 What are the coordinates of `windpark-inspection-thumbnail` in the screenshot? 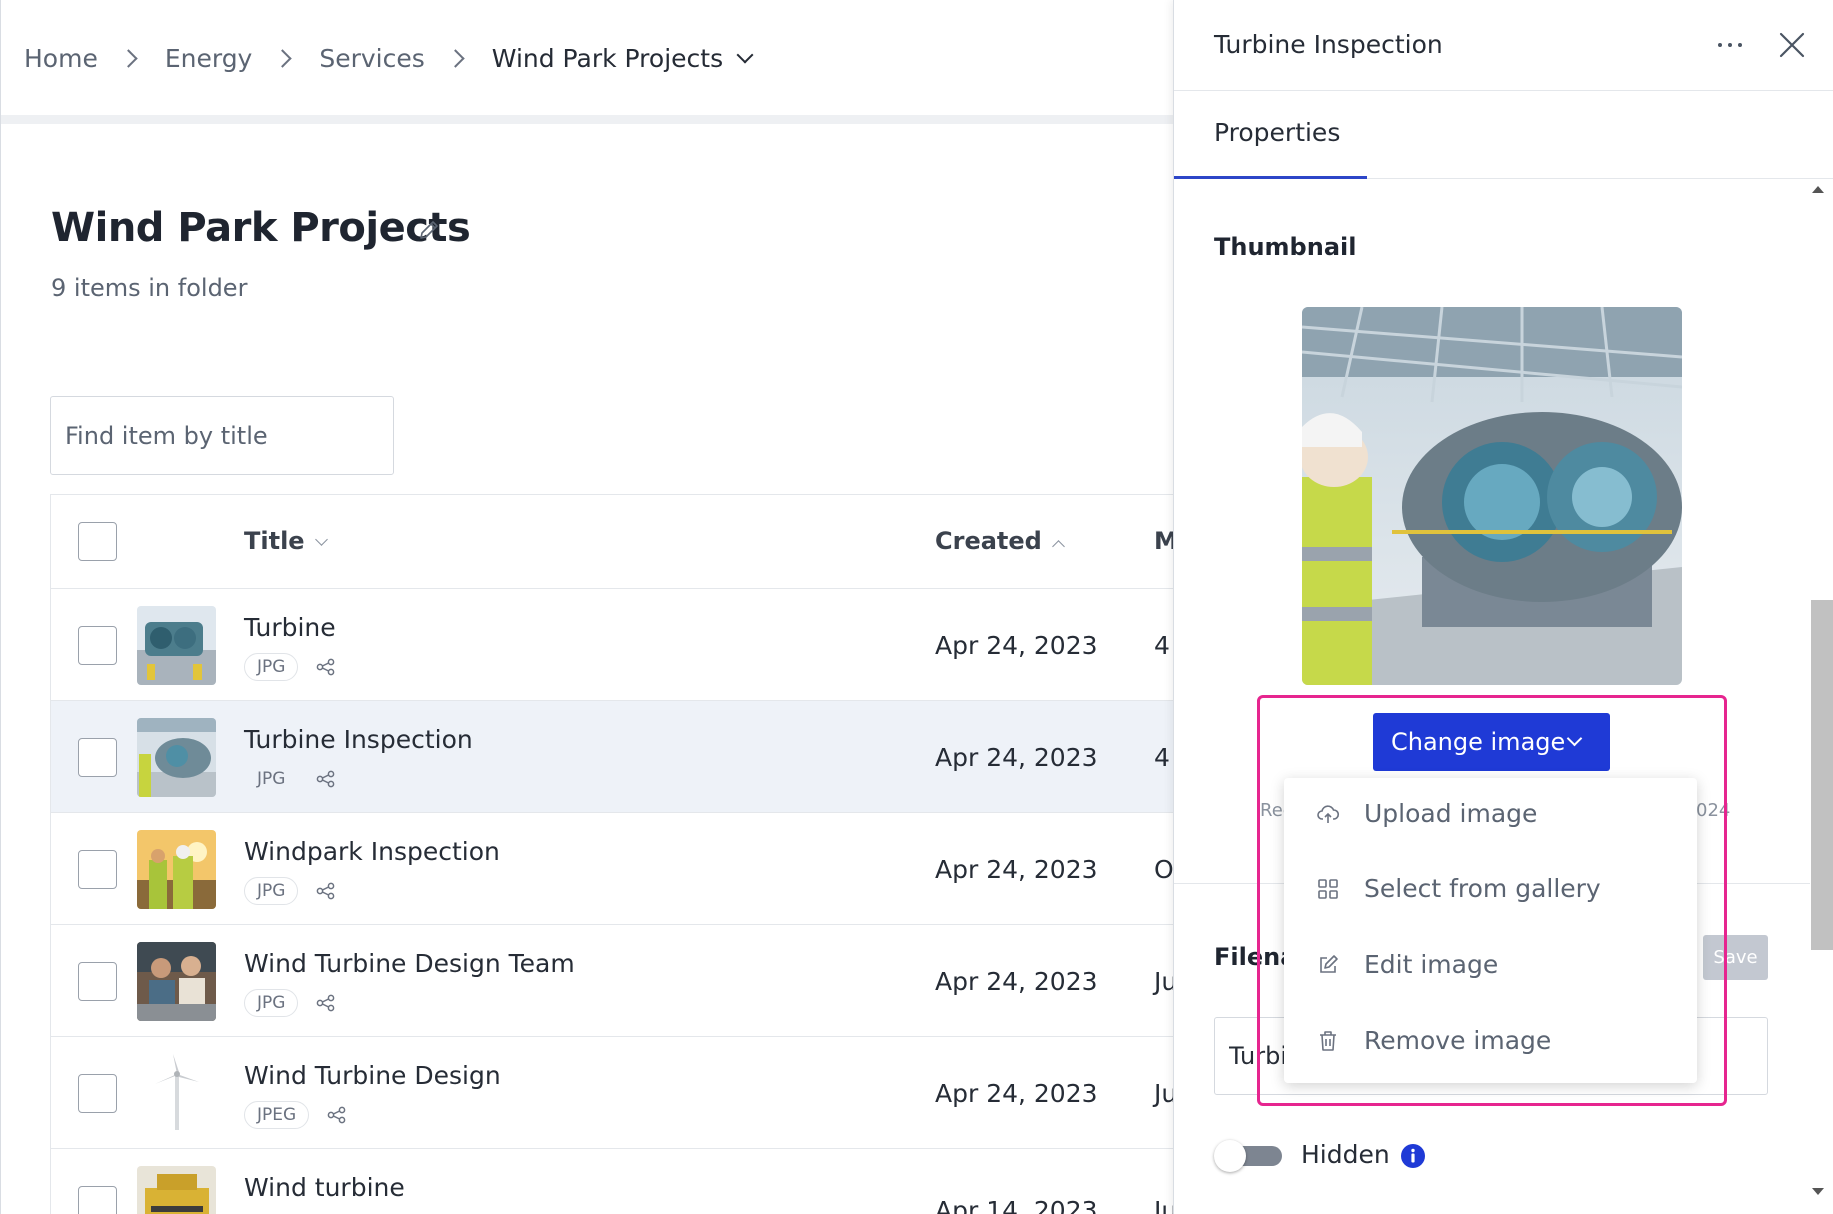 It's located at (176, 869).